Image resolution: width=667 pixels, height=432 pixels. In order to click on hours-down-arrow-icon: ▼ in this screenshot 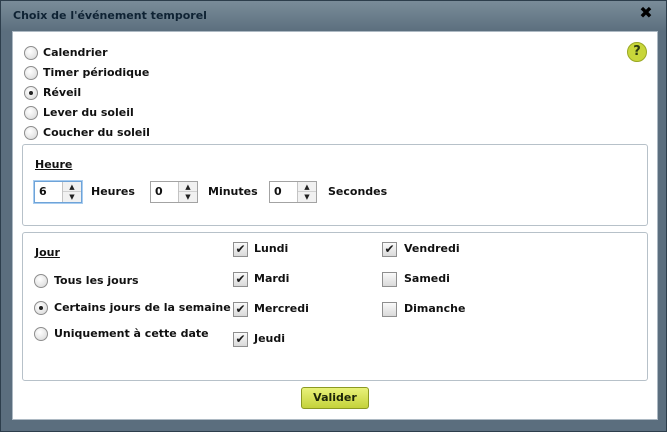, I will do `click(72, 197)`.